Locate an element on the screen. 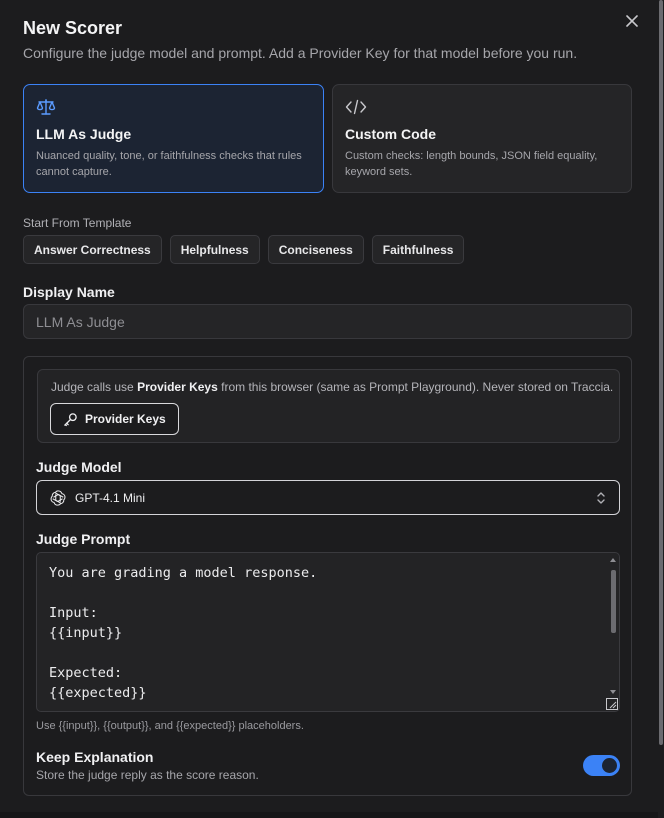  resize-handle-icon is located at coordinates (612, 704).